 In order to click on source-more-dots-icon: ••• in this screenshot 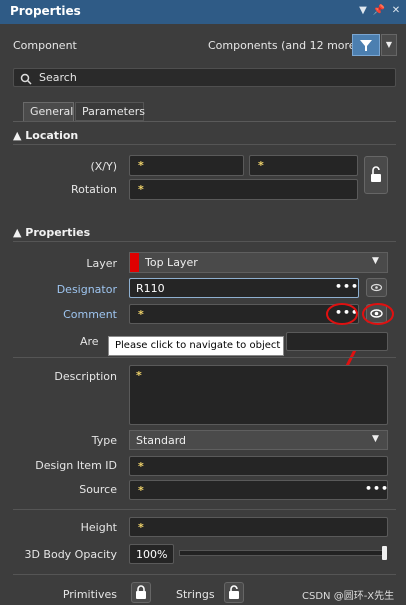, I will do `click(377, 488)`.